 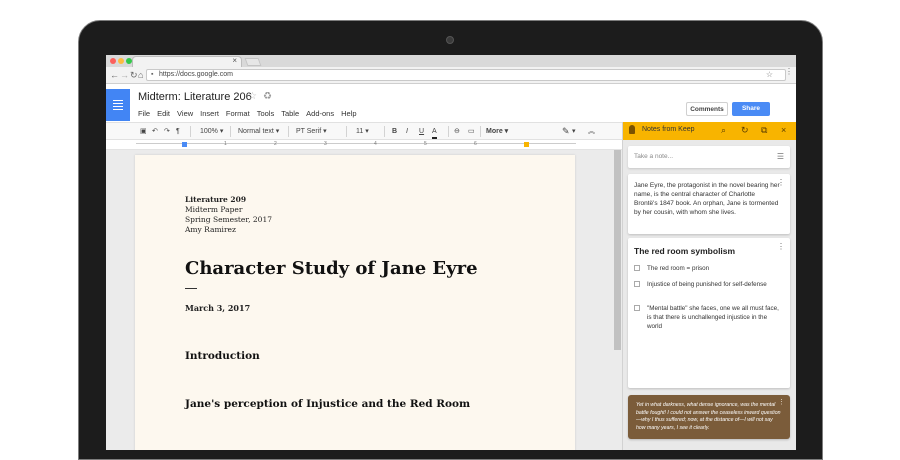 I want to click on zoom-value: 100%, so click(x=209, y=131).